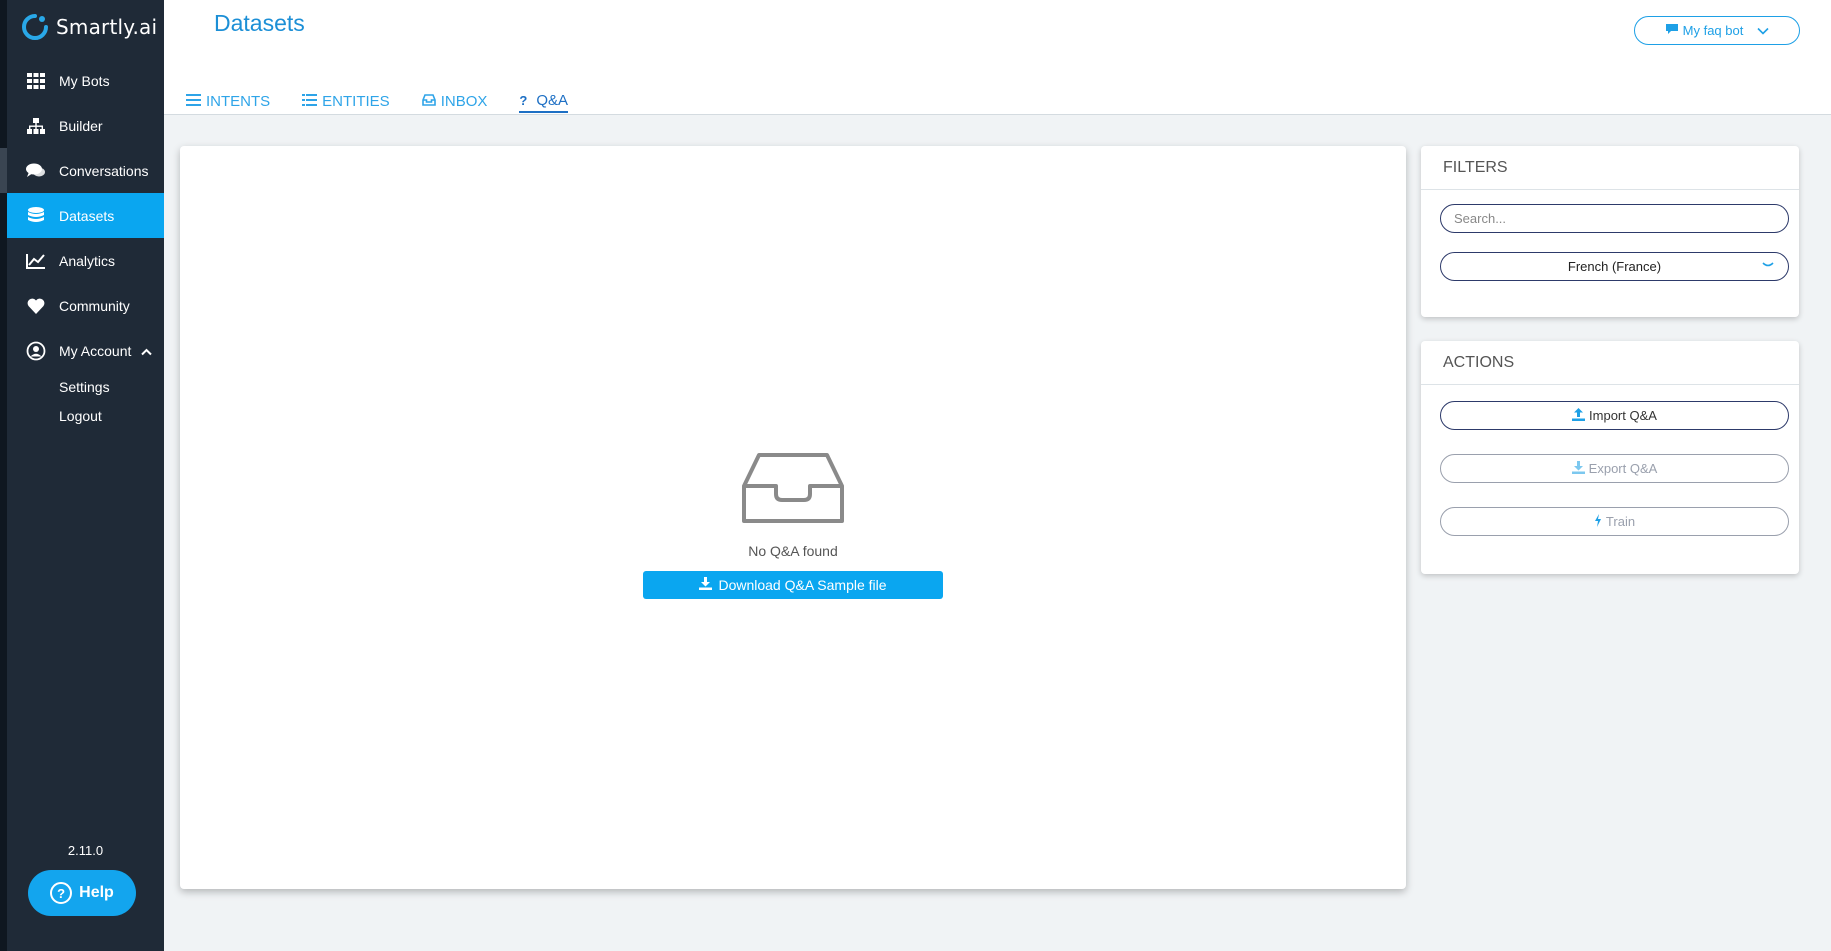 This screenshot has height=951, width=1831. I want to click on tab-intents: INTENTS, so click(228, 102).